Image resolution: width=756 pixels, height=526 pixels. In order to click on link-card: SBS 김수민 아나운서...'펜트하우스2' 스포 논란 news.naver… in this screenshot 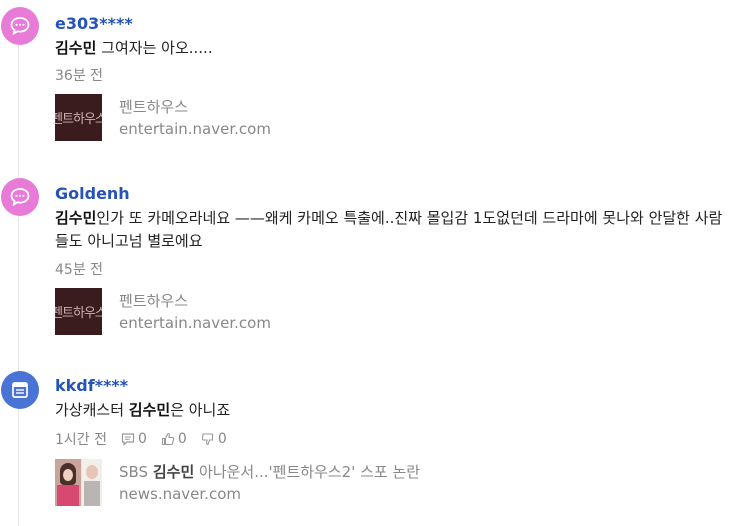, I will do `click(237, 482)`.